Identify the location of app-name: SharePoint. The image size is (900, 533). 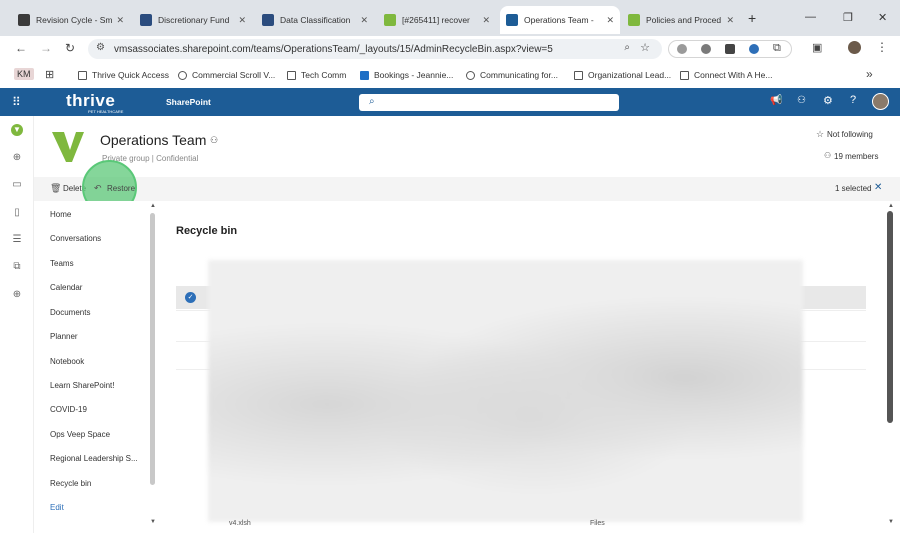
(188, 102).